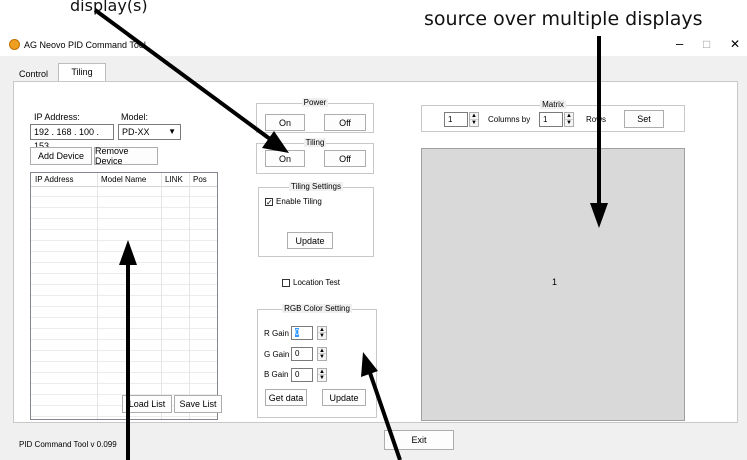  Describe the element at coordinates (345, 158) in the screenshot. I see `tiling-off-button: Off` at that location.